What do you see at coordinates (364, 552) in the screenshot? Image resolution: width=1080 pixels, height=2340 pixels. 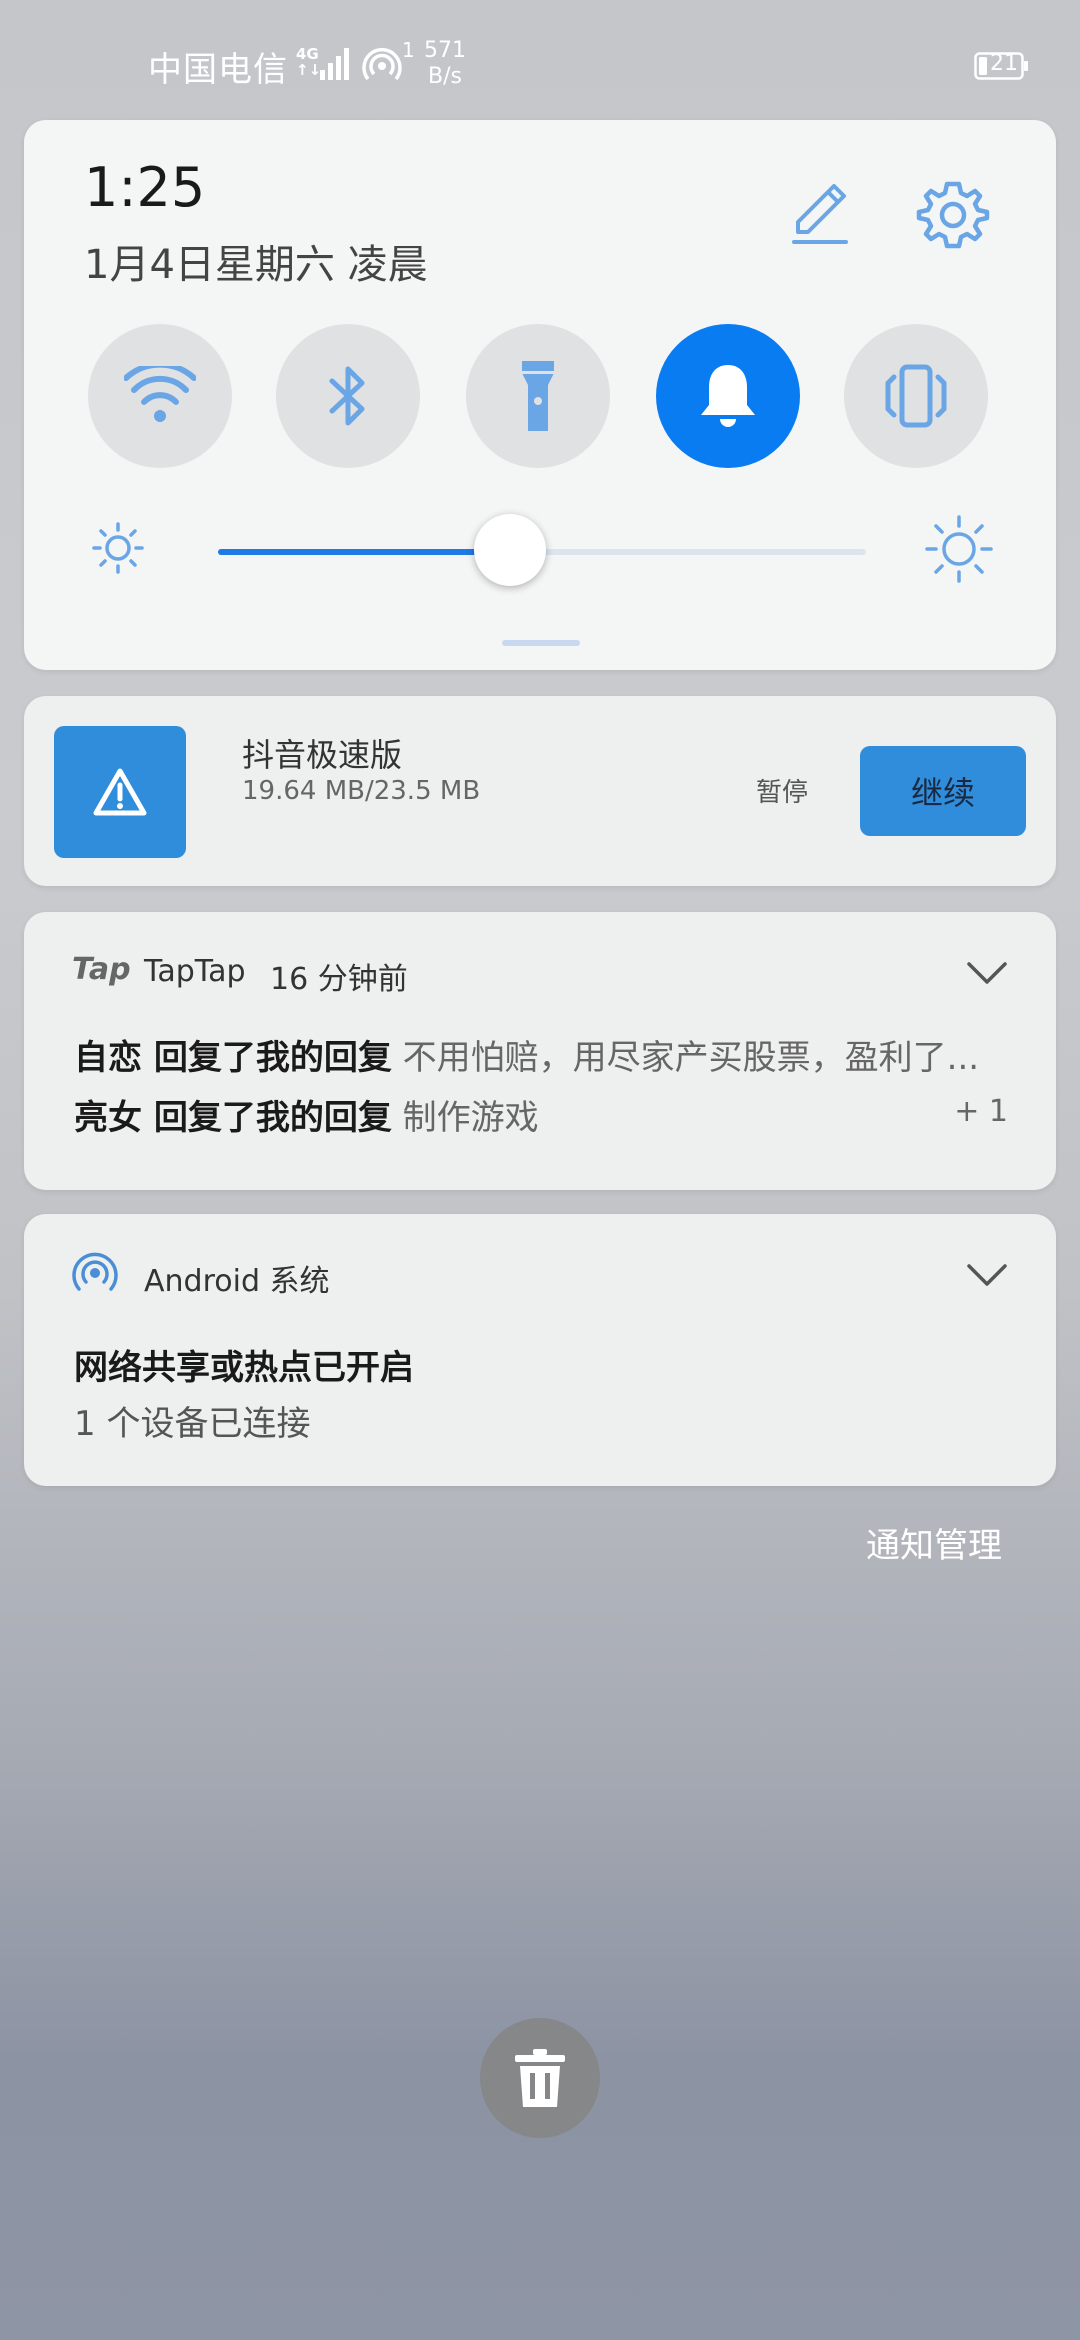 I see `brightness-slider-fill` at bounding box center [364, 552].